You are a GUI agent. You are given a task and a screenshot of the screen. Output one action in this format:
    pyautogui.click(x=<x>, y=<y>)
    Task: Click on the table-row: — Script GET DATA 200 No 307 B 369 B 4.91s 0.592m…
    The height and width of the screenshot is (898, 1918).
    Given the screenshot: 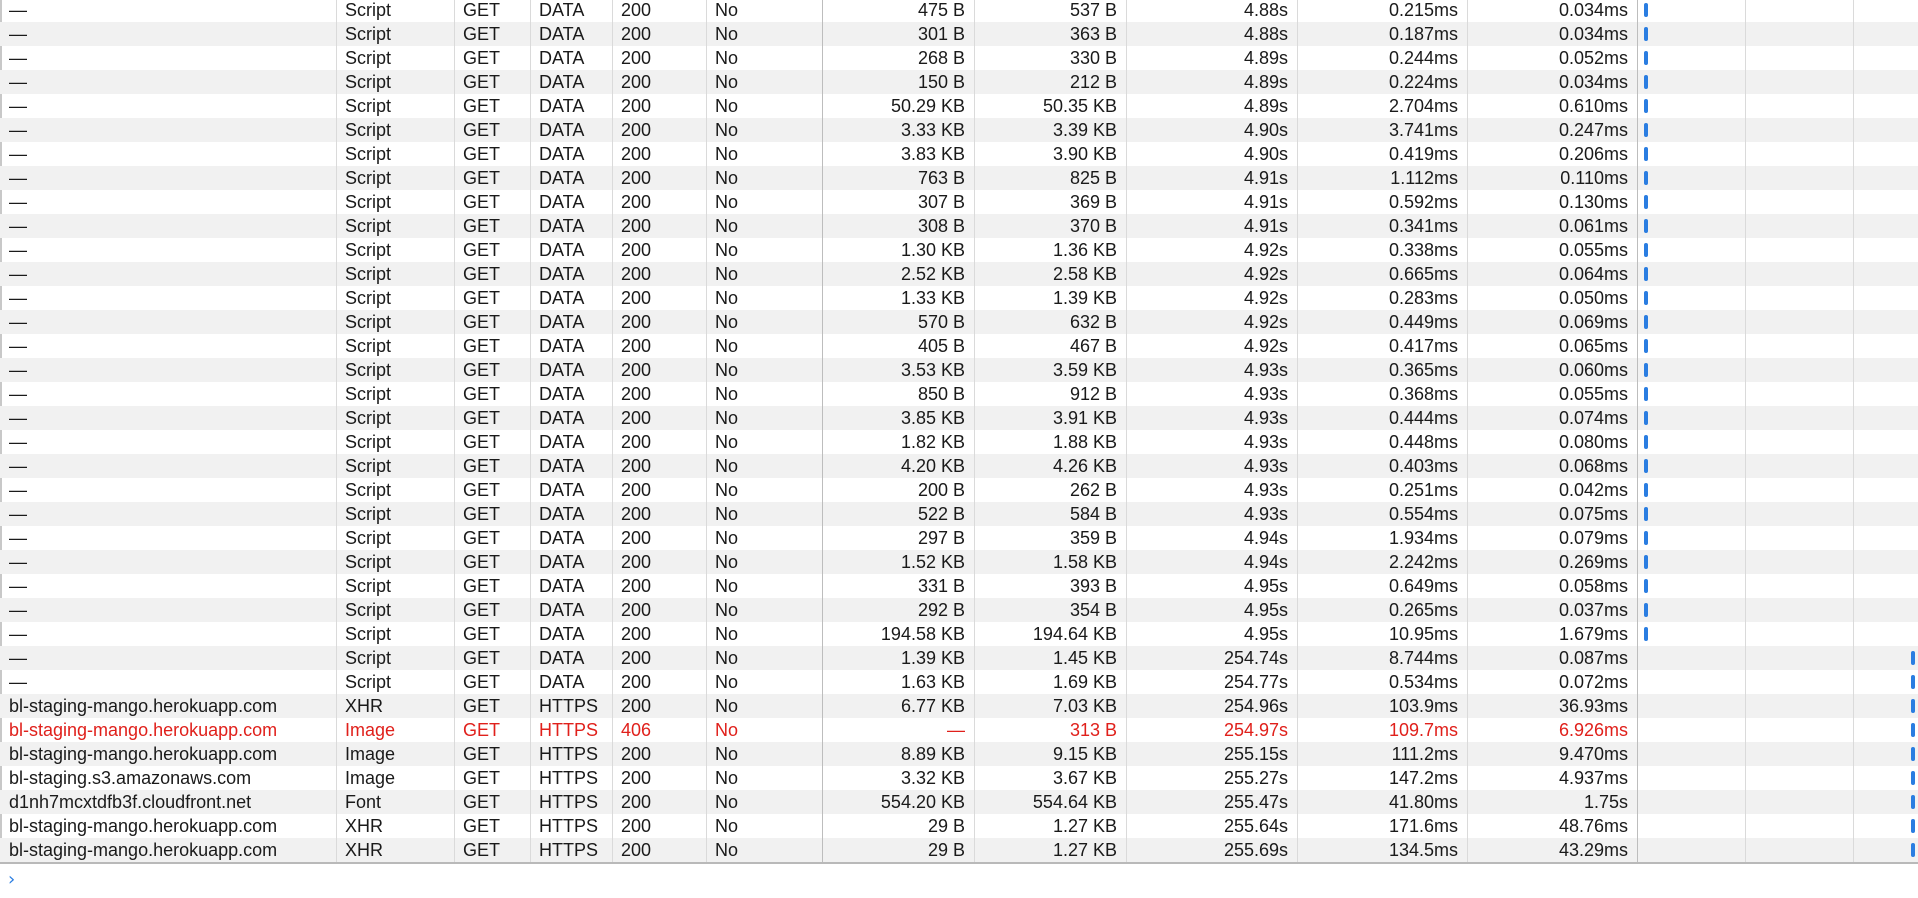 What is the action you would take?
    pyautogui.click(x=959, y=202)
    